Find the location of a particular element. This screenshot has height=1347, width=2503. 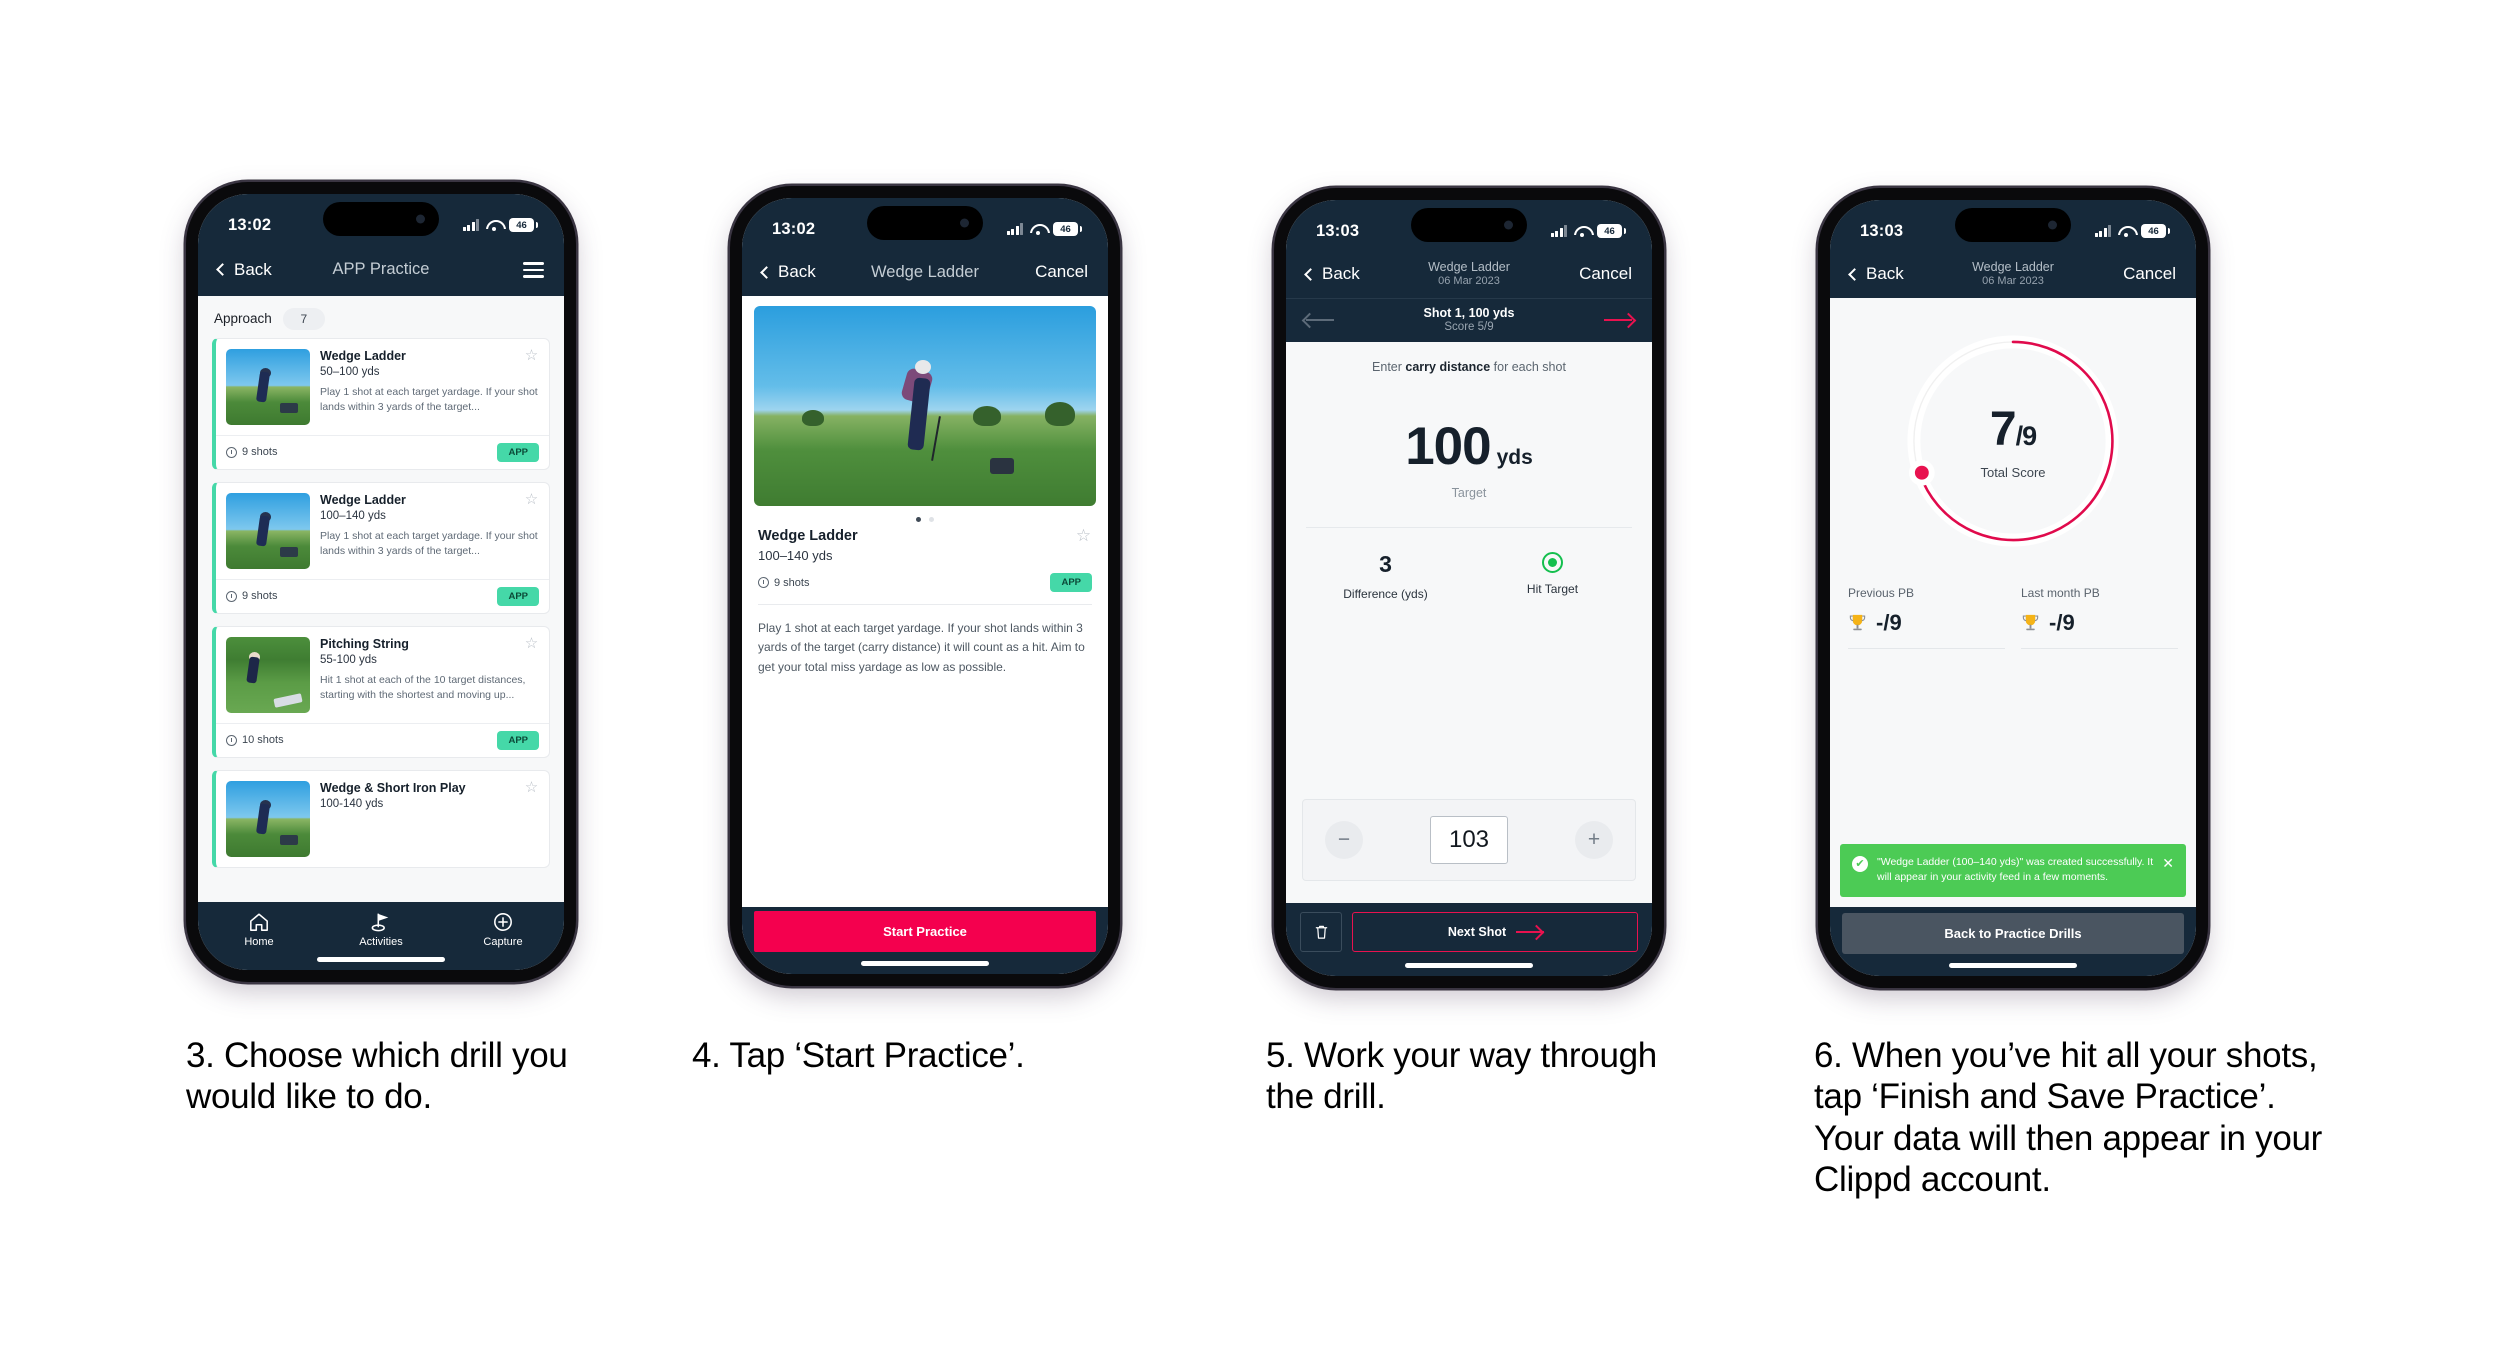

next-shot-arrow-icon is located at coordinates (1619, 320).